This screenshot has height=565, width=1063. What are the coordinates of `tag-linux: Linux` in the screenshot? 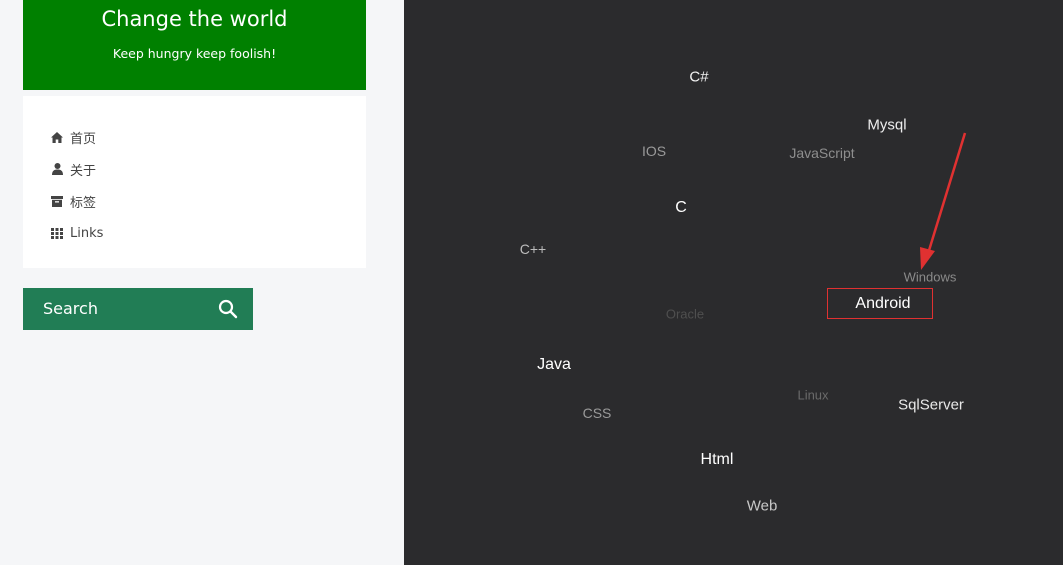 It's located at (812, 395).